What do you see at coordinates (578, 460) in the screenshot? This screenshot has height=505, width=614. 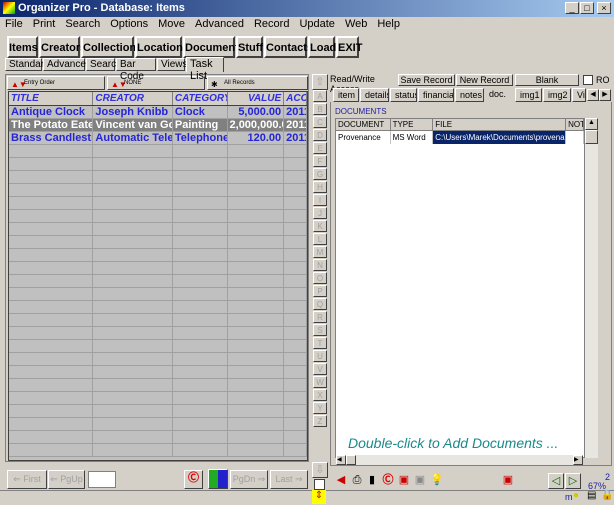 I see `scroll-right-icon: ▶` at bounding box center [578, 460].